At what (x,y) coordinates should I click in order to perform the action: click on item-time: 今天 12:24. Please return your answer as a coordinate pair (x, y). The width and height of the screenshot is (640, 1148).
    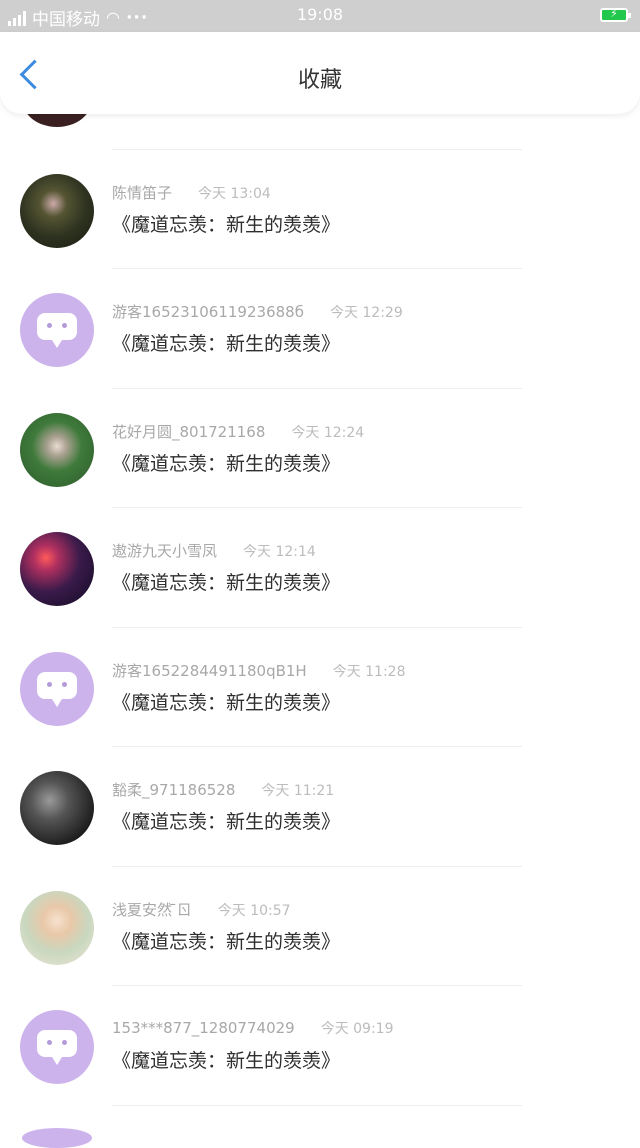
    Looking at the image, I should click on (328, 433).